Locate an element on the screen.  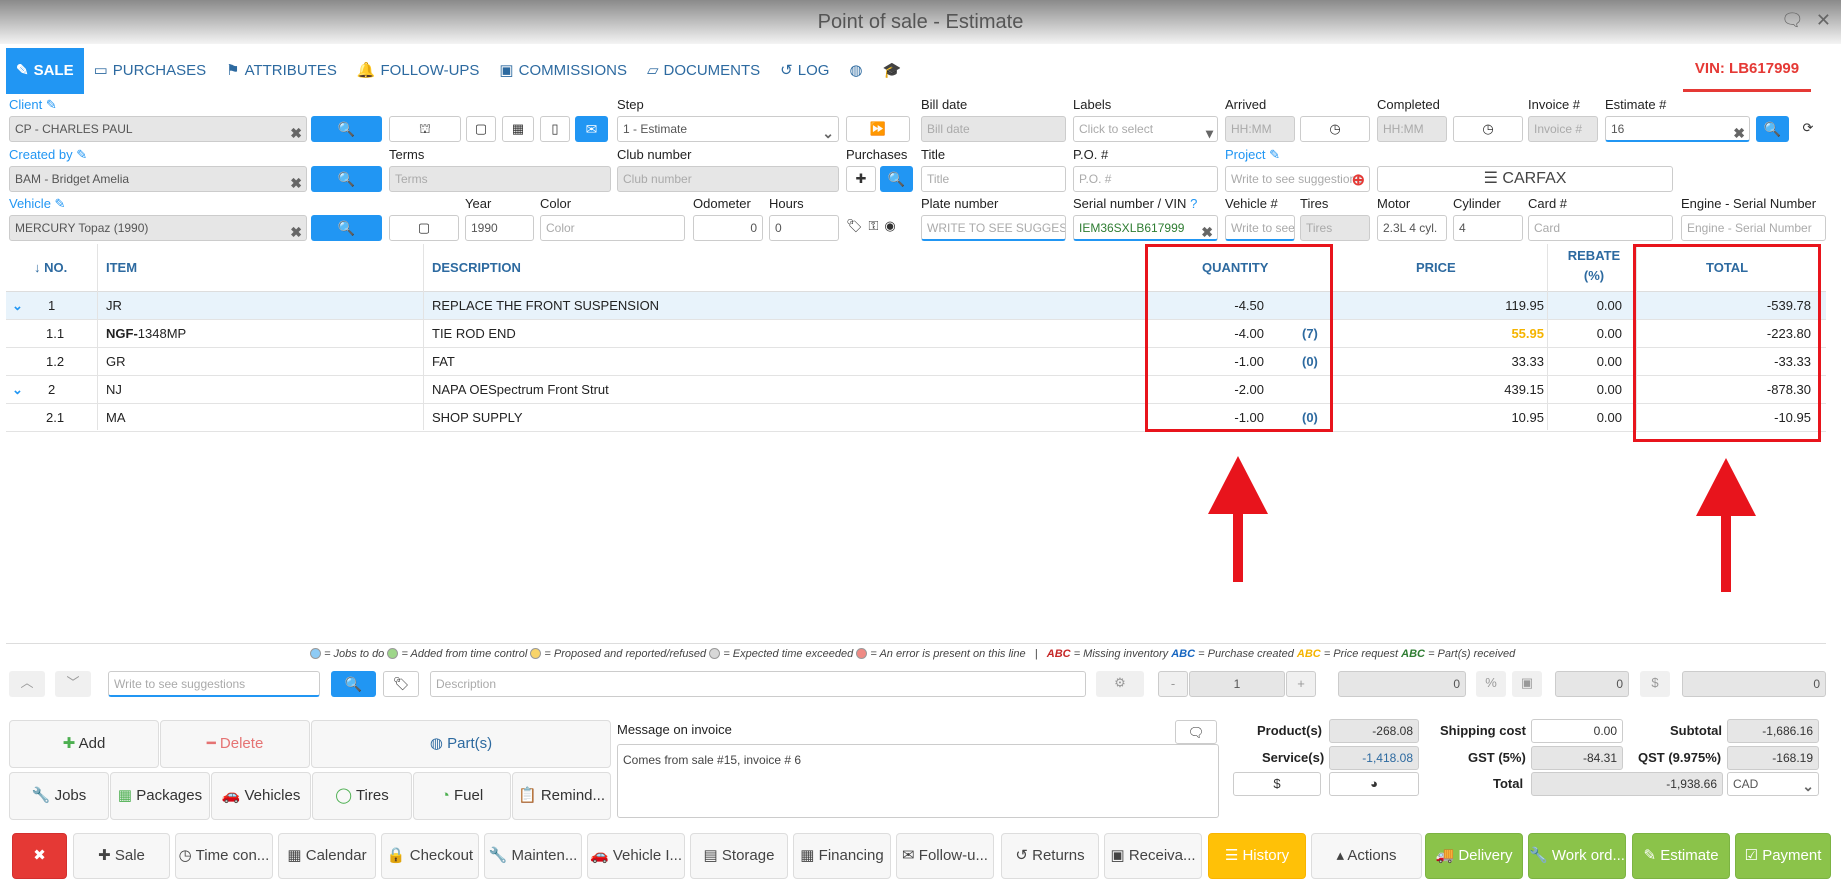
add-circle-icon: ⊕ is located at coordinates (1358, 180).